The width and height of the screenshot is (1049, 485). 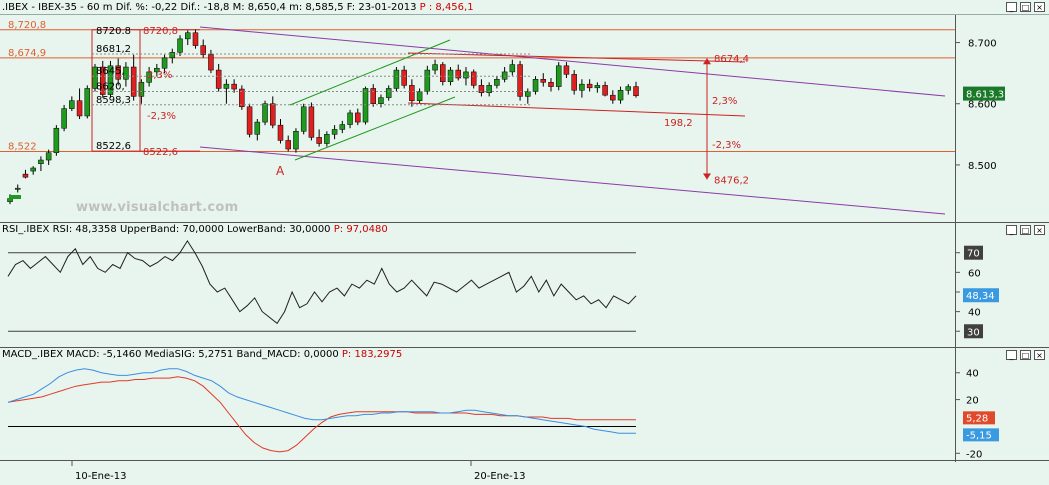 What do you see at coordinates (15, 197) in the screenshot?
I see `left-marker` at bounding box center [15, 197].